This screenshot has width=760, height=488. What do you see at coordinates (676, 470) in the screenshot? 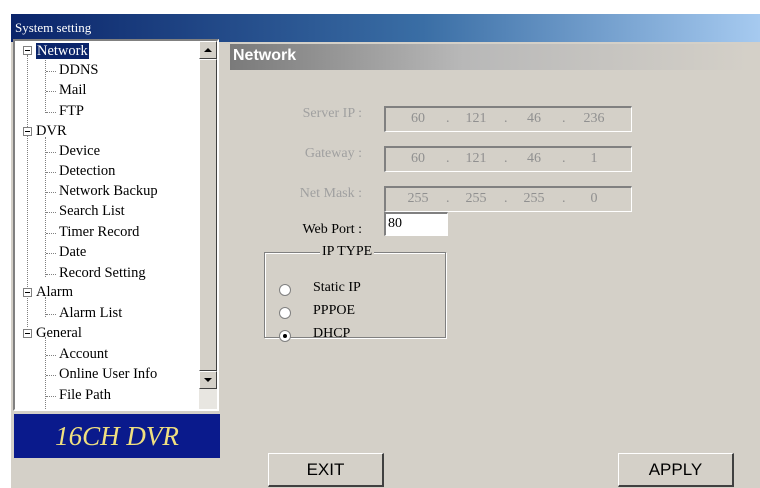
I see `apply-button: APPLY` at bounding box center [676, 470].